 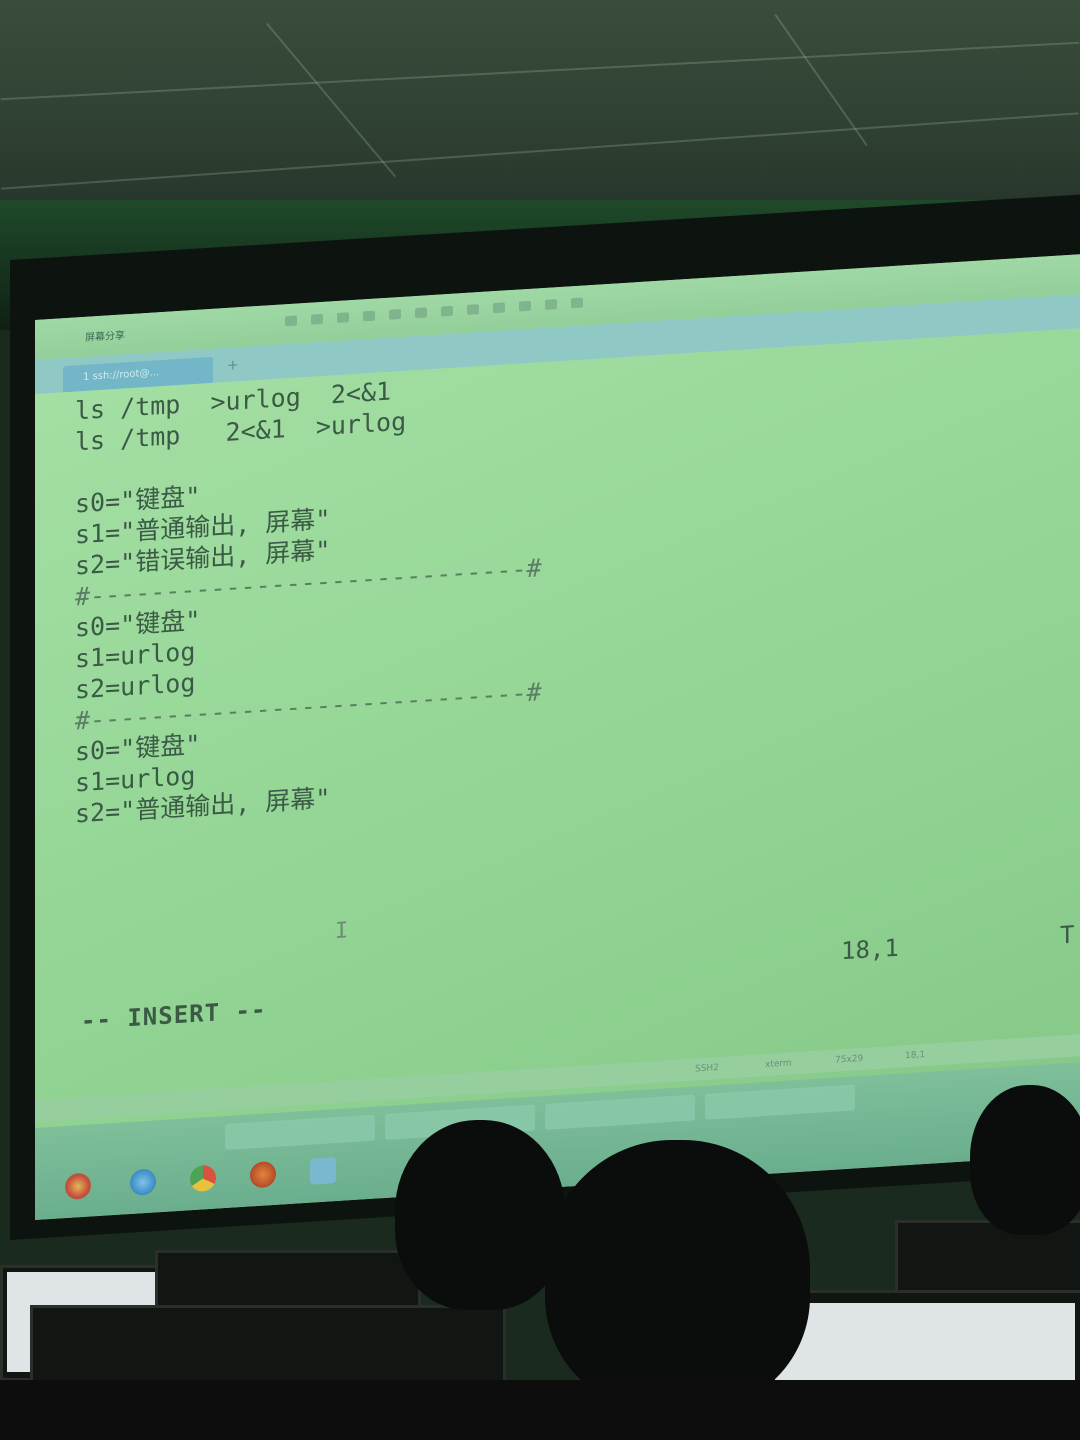 What do you see at coordinates (434, 312) in the screenshot?
I see `toolbar` at bounding box center [434, 312].